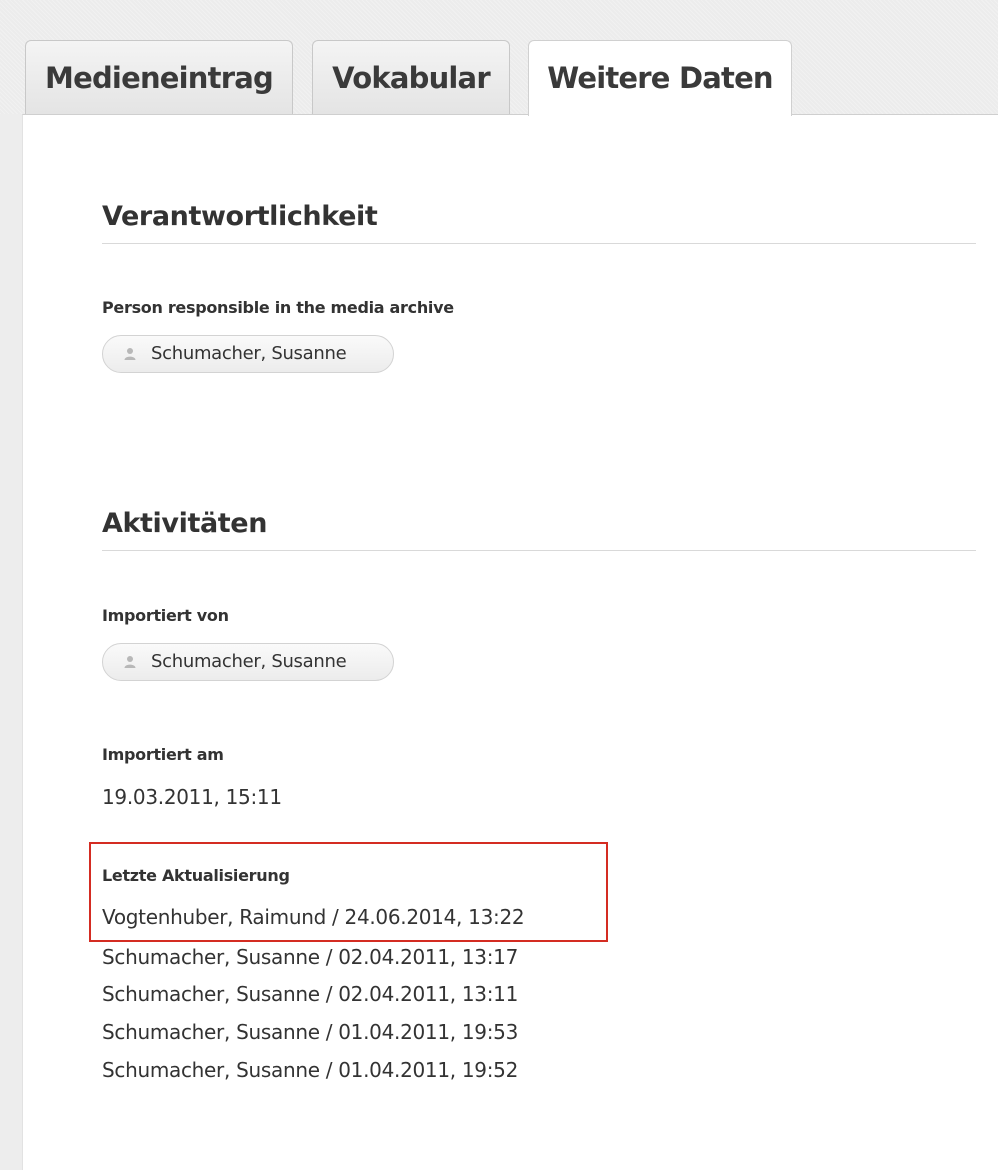 The height and width of the screenshot is (1170, 998). I want to click on section-title-responsibility: Verantwortlichkeit, so click(240, 216).